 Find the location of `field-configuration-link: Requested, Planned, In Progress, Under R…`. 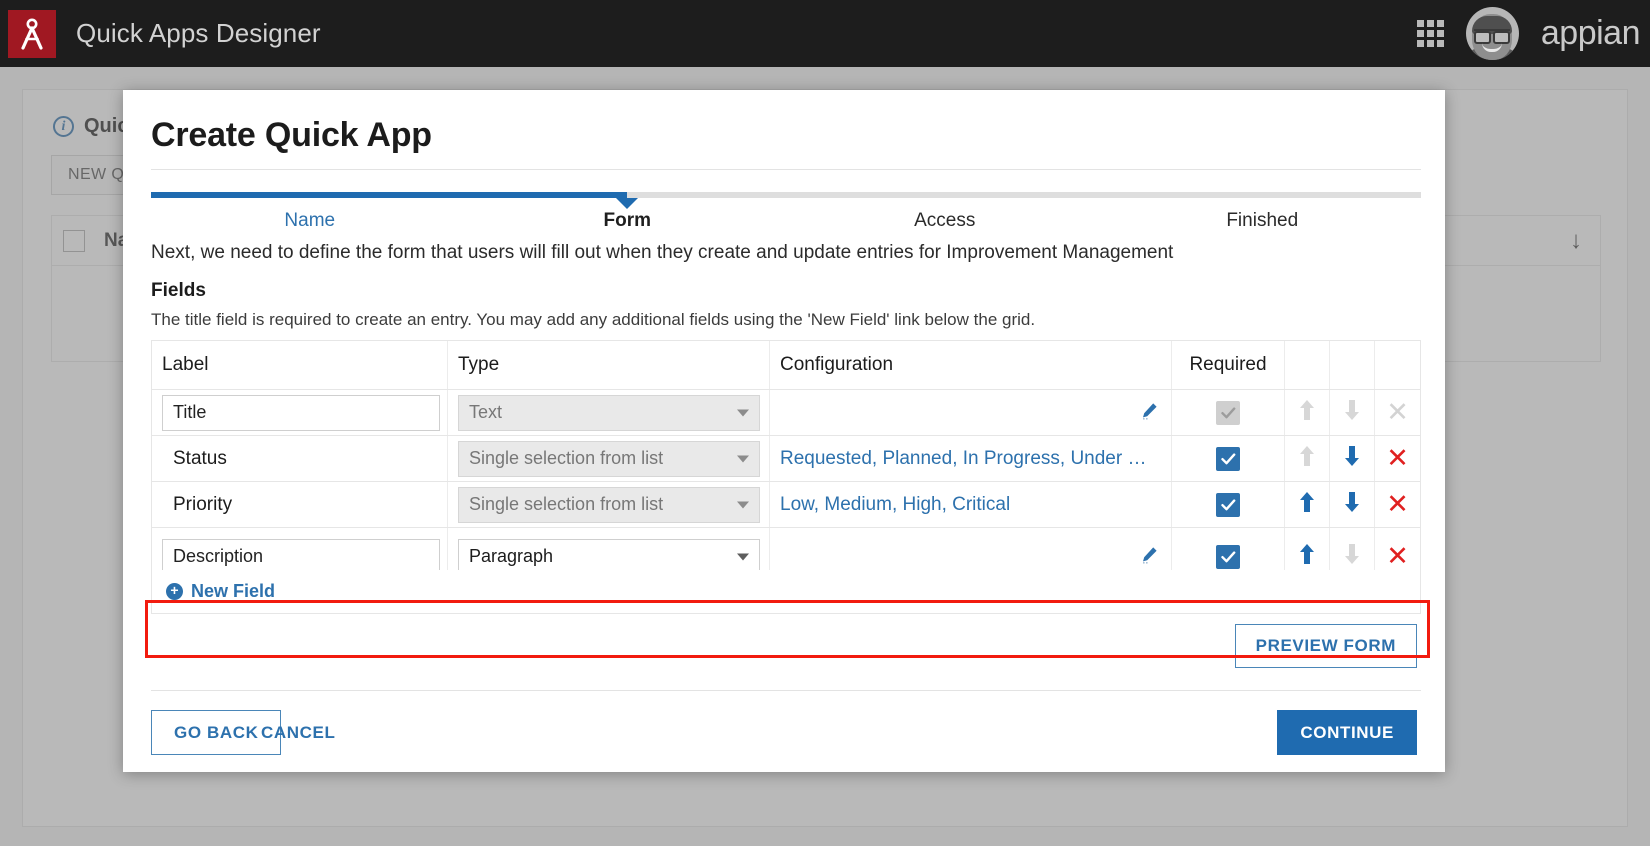

field-configuration-link: Requested, Planned, In Progress, Under R… is located at coordinates (970, 459).